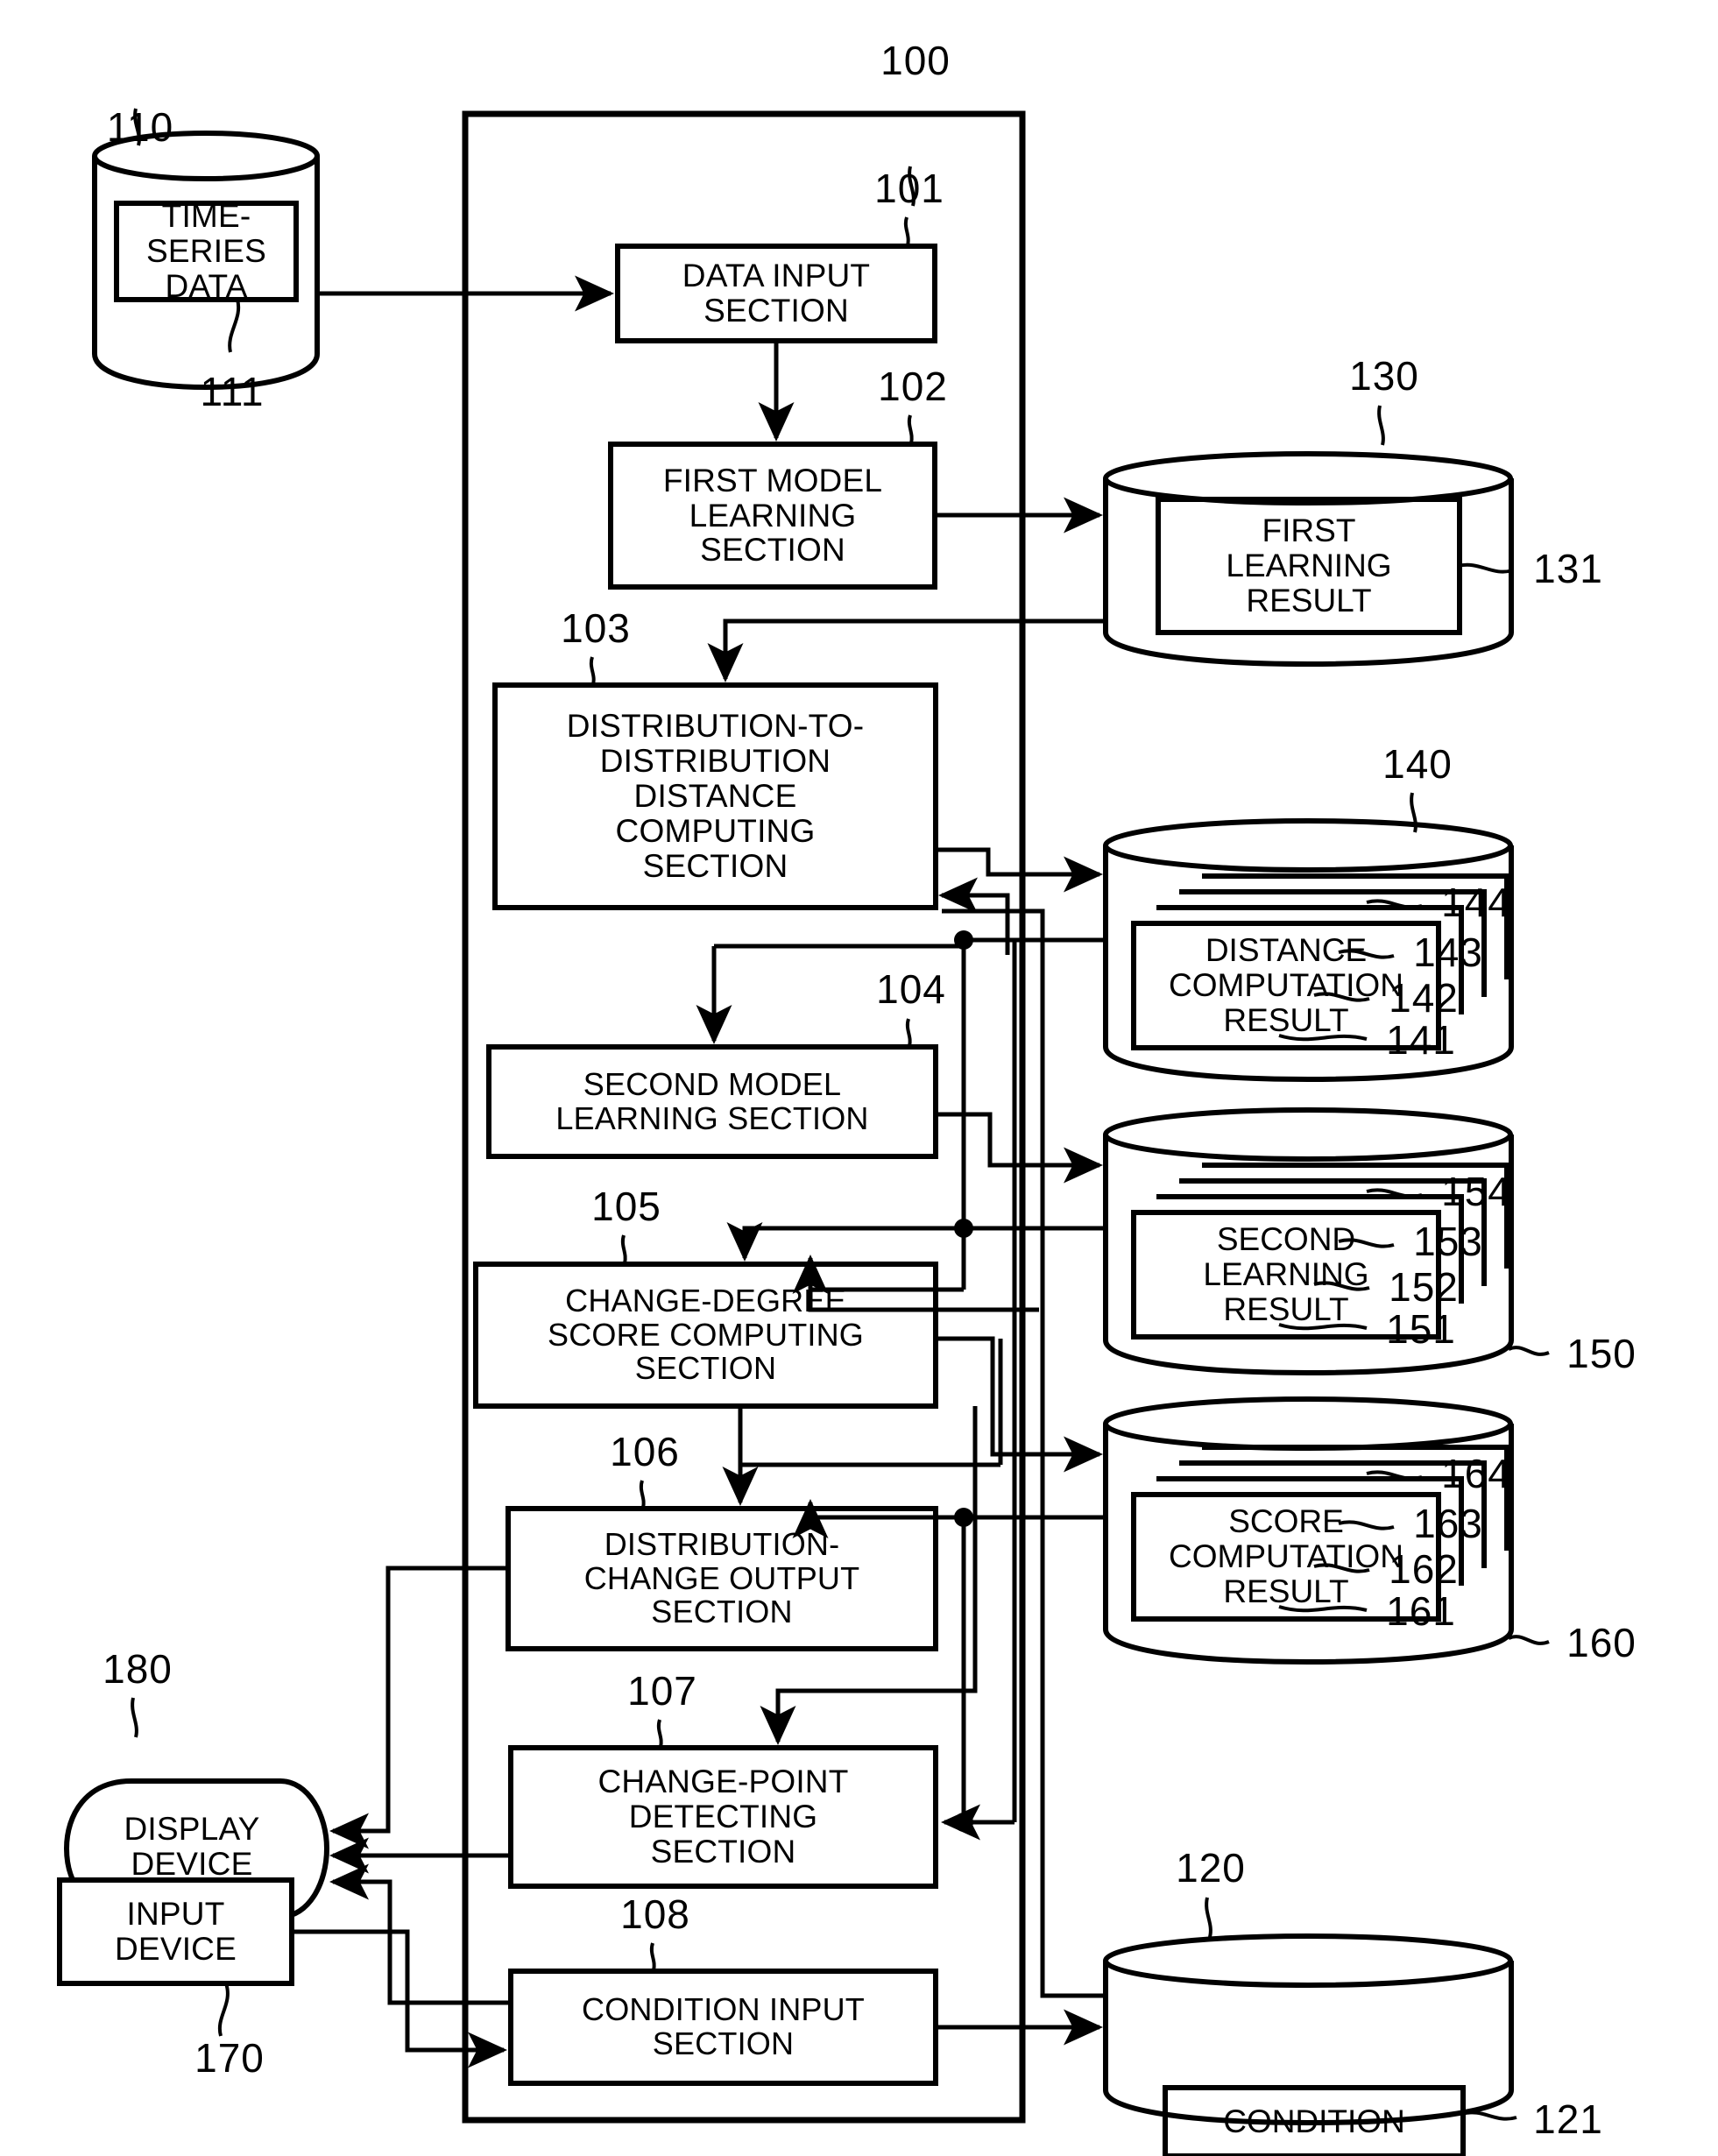 Image resolution: width=1718 pixels, height=2156 pixels. What do you see at coordinates (626, 1207) in the screenshot?
I see `ref-105: 105` at bounding box center [626, 1207].